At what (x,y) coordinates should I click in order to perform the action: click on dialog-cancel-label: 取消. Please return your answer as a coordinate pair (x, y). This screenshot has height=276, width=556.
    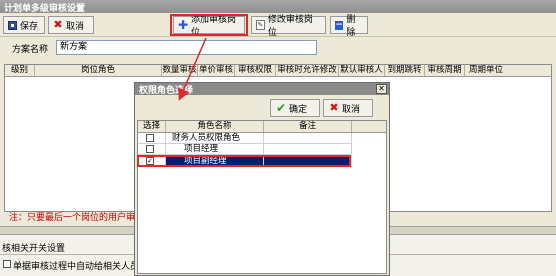
    Looking at the image, I should click on (351, 109).